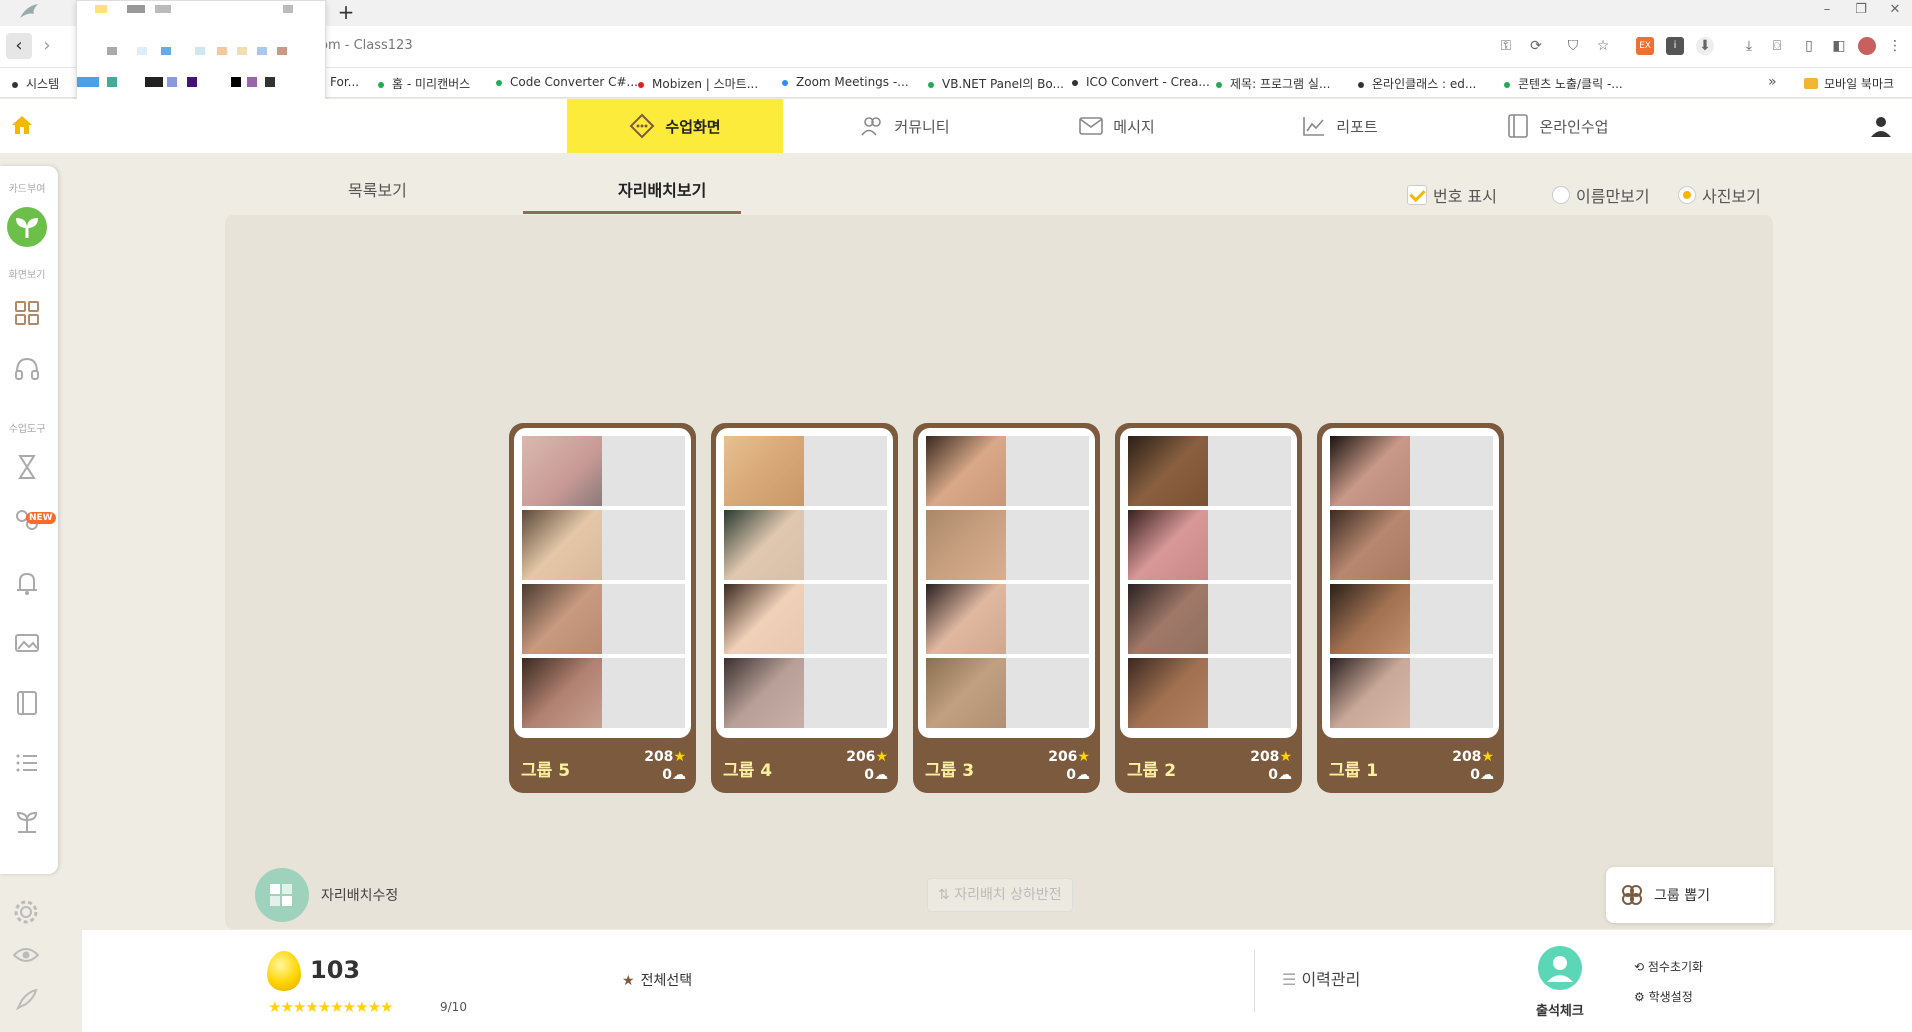 The width and height of the screenshot is (1912, 1032). Describe the element at coordinates (366, 45) in the screenshot. I see `url-field: om - Class123` at that location.